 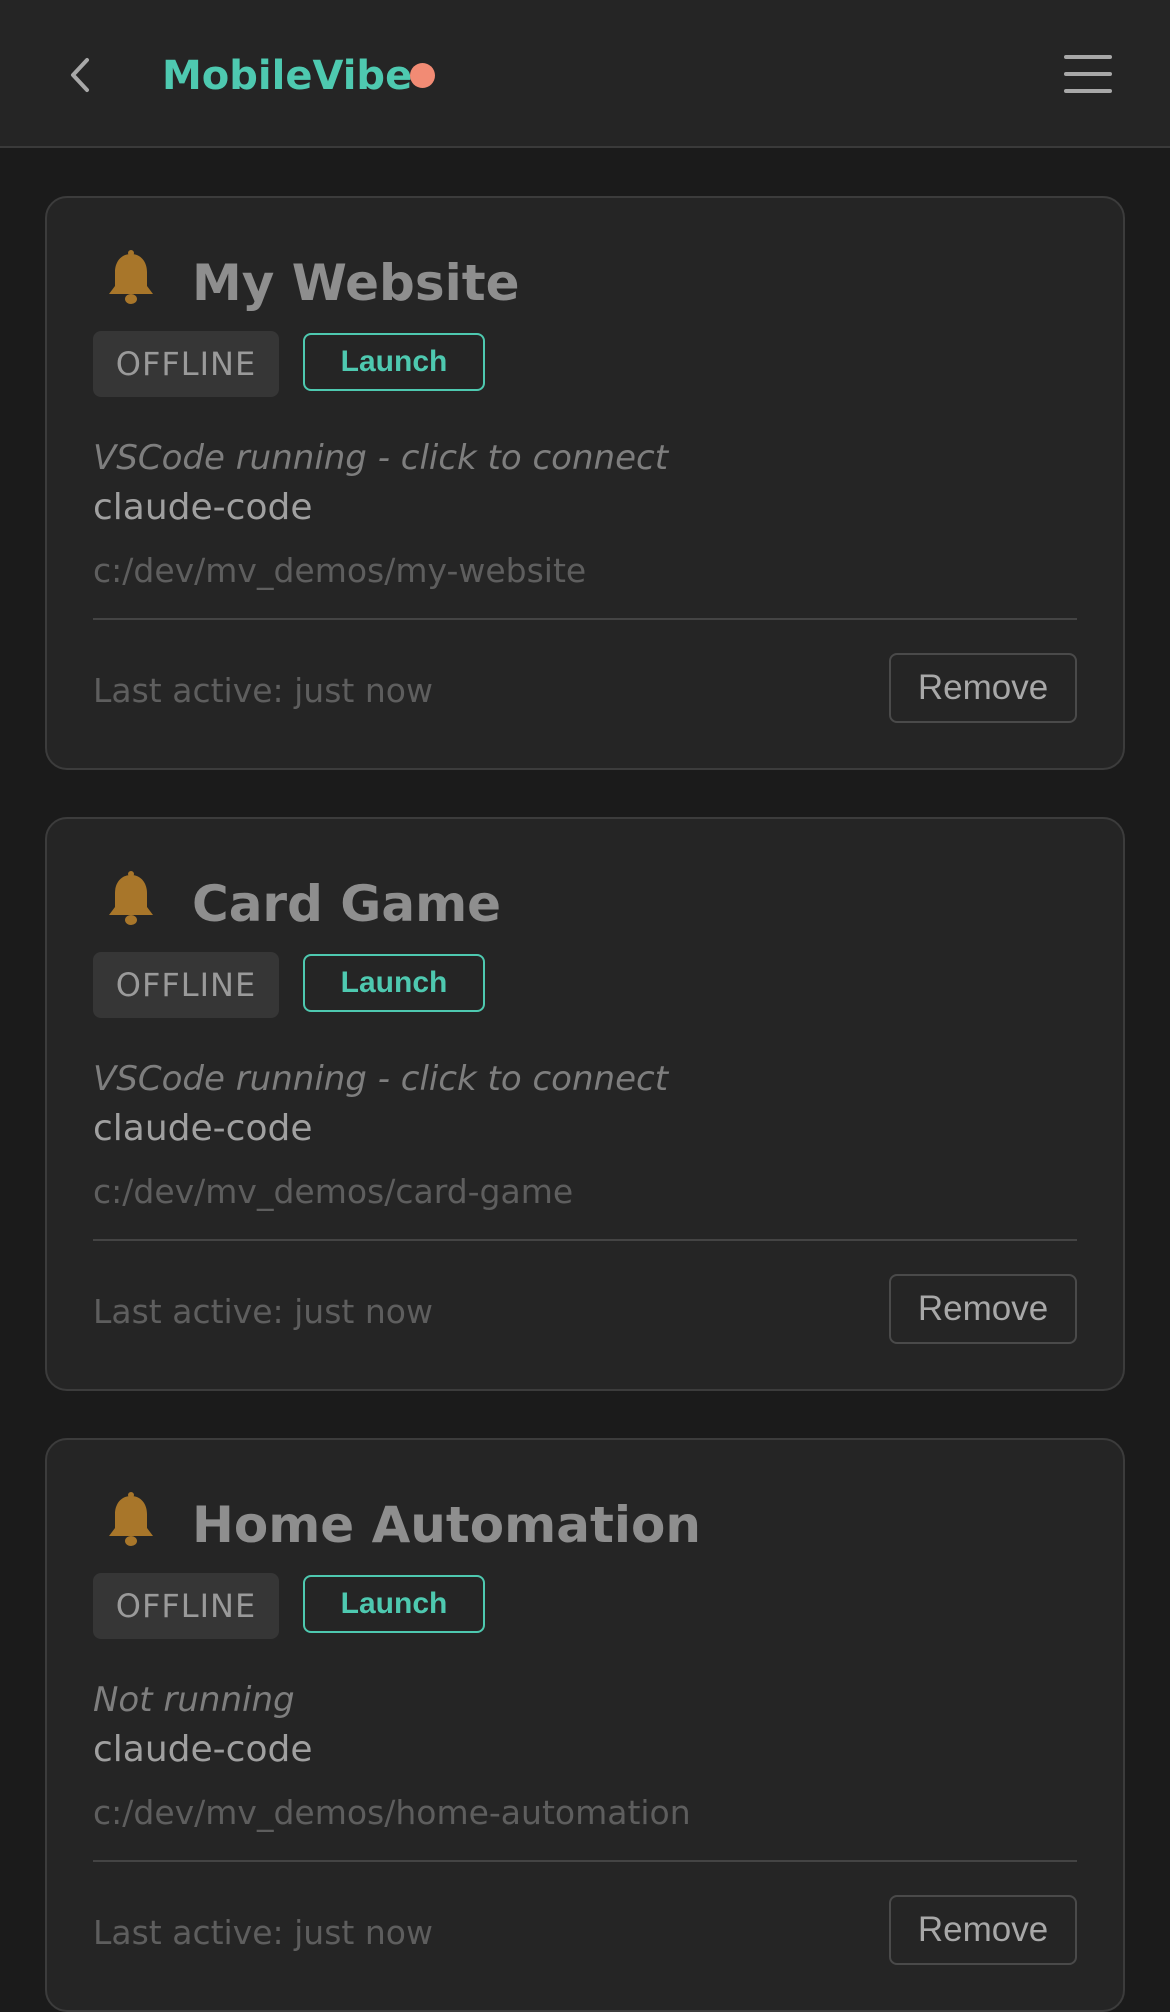 I want to click on menu-button, so click(x=1088, y=75).